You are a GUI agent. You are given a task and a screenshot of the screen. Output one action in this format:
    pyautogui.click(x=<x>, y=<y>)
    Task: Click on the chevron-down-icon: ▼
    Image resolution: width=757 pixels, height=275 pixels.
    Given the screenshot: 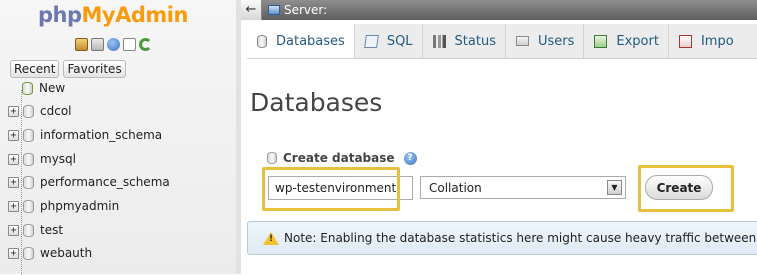 What is the action you would take?
    pyautogui.click(x=614, y=187)
    